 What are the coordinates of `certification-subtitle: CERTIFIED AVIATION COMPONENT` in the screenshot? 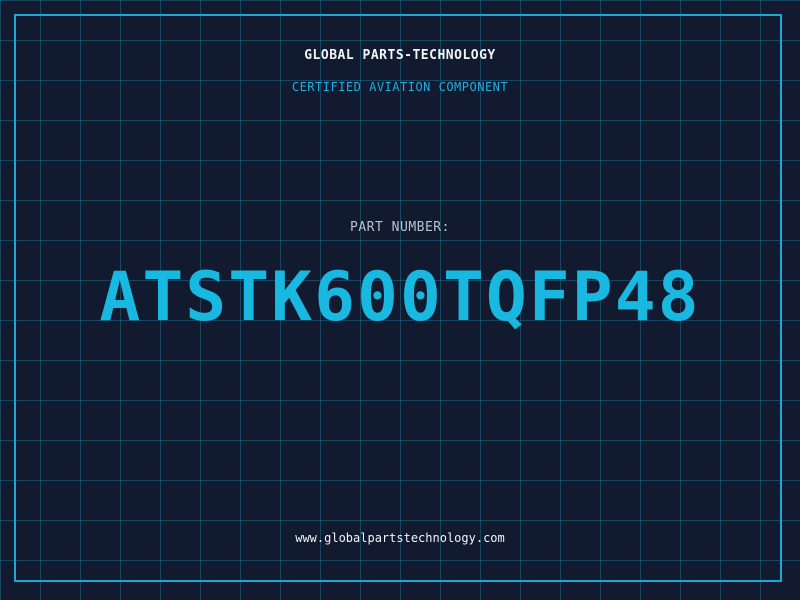 It's located at (400, 87).